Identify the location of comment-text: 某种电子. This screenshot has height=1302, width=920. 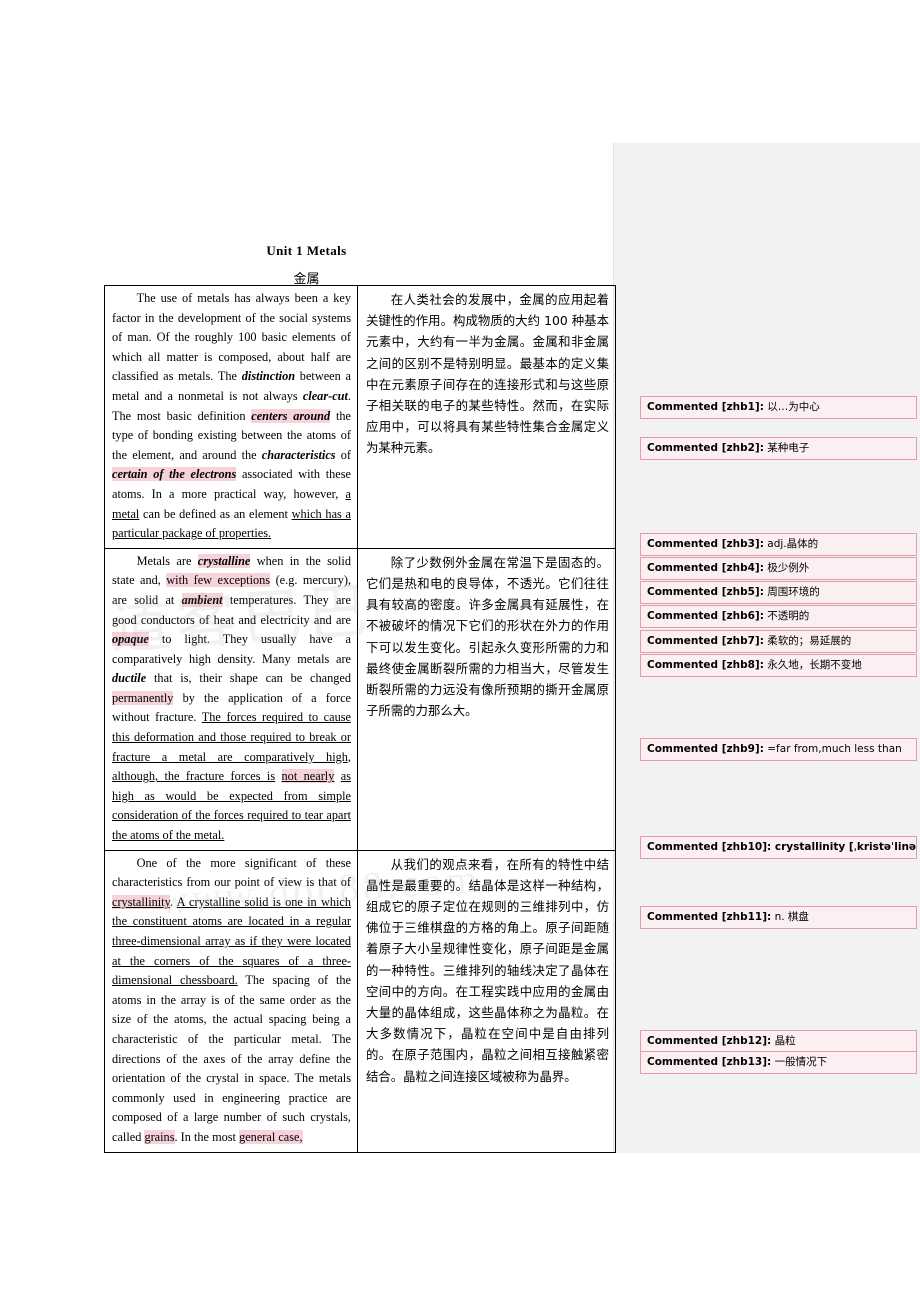
(786, 448).